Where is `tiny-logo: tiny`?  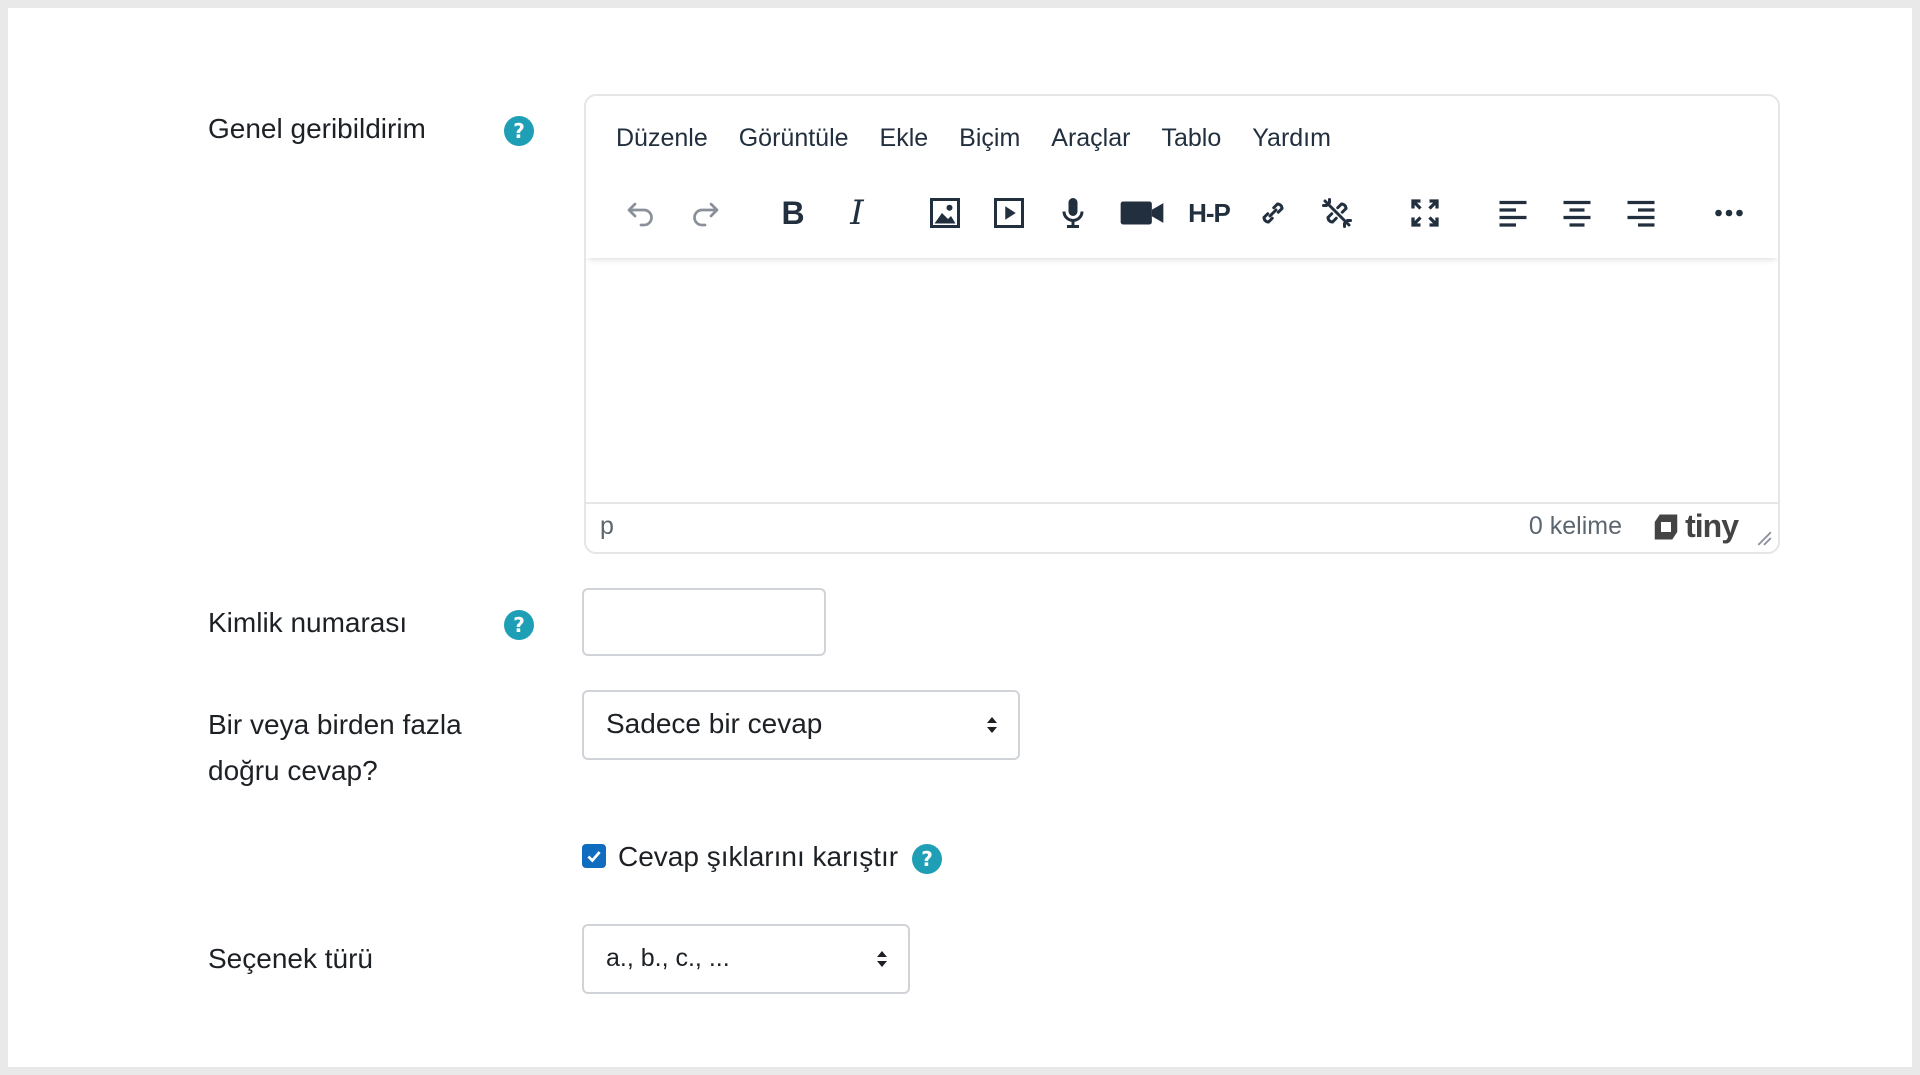 tiny-logo: tiny is located at coordinates (1695, 526).